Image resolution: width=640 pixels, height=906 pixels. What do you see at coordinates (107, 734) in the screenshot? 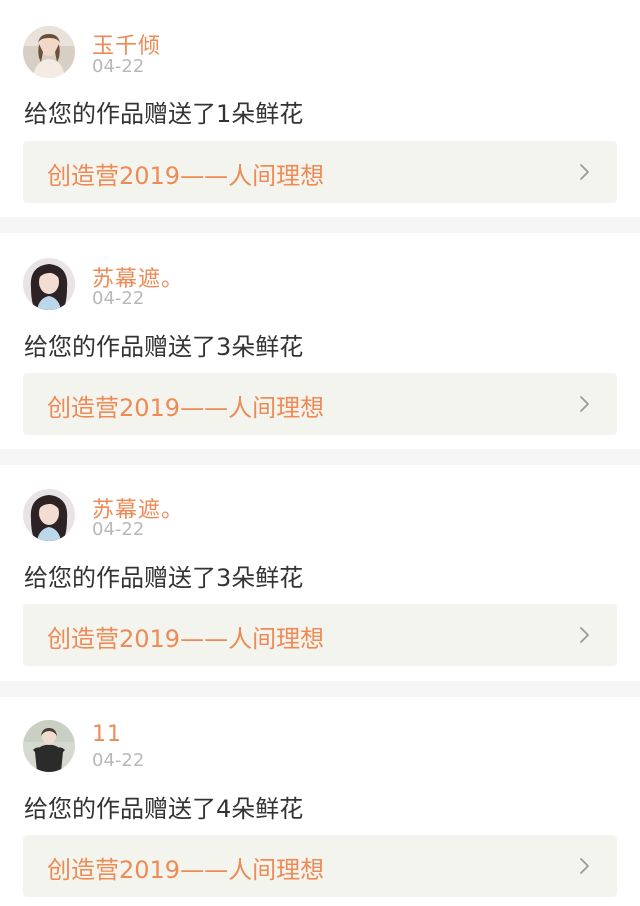
I see `username: 11` at bounding box center [107, 734].